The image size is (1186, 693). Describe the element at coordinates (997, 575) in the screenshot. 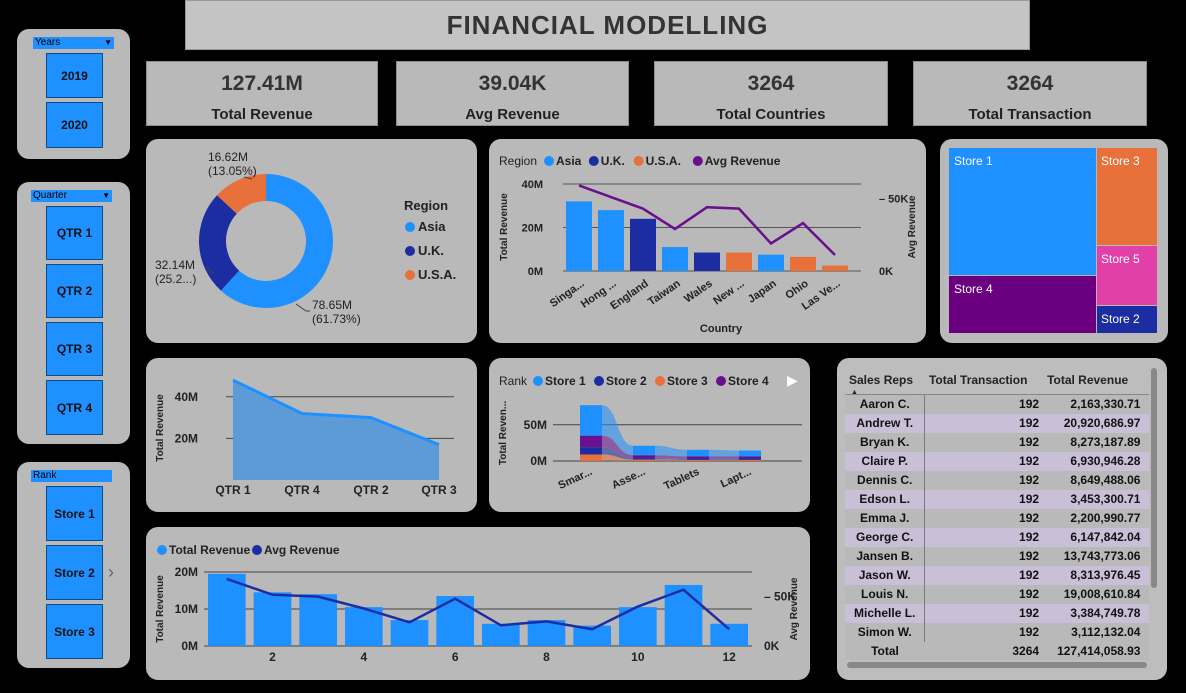

I see `table-row: Jason W. 192 8,313,976.45` at that location.